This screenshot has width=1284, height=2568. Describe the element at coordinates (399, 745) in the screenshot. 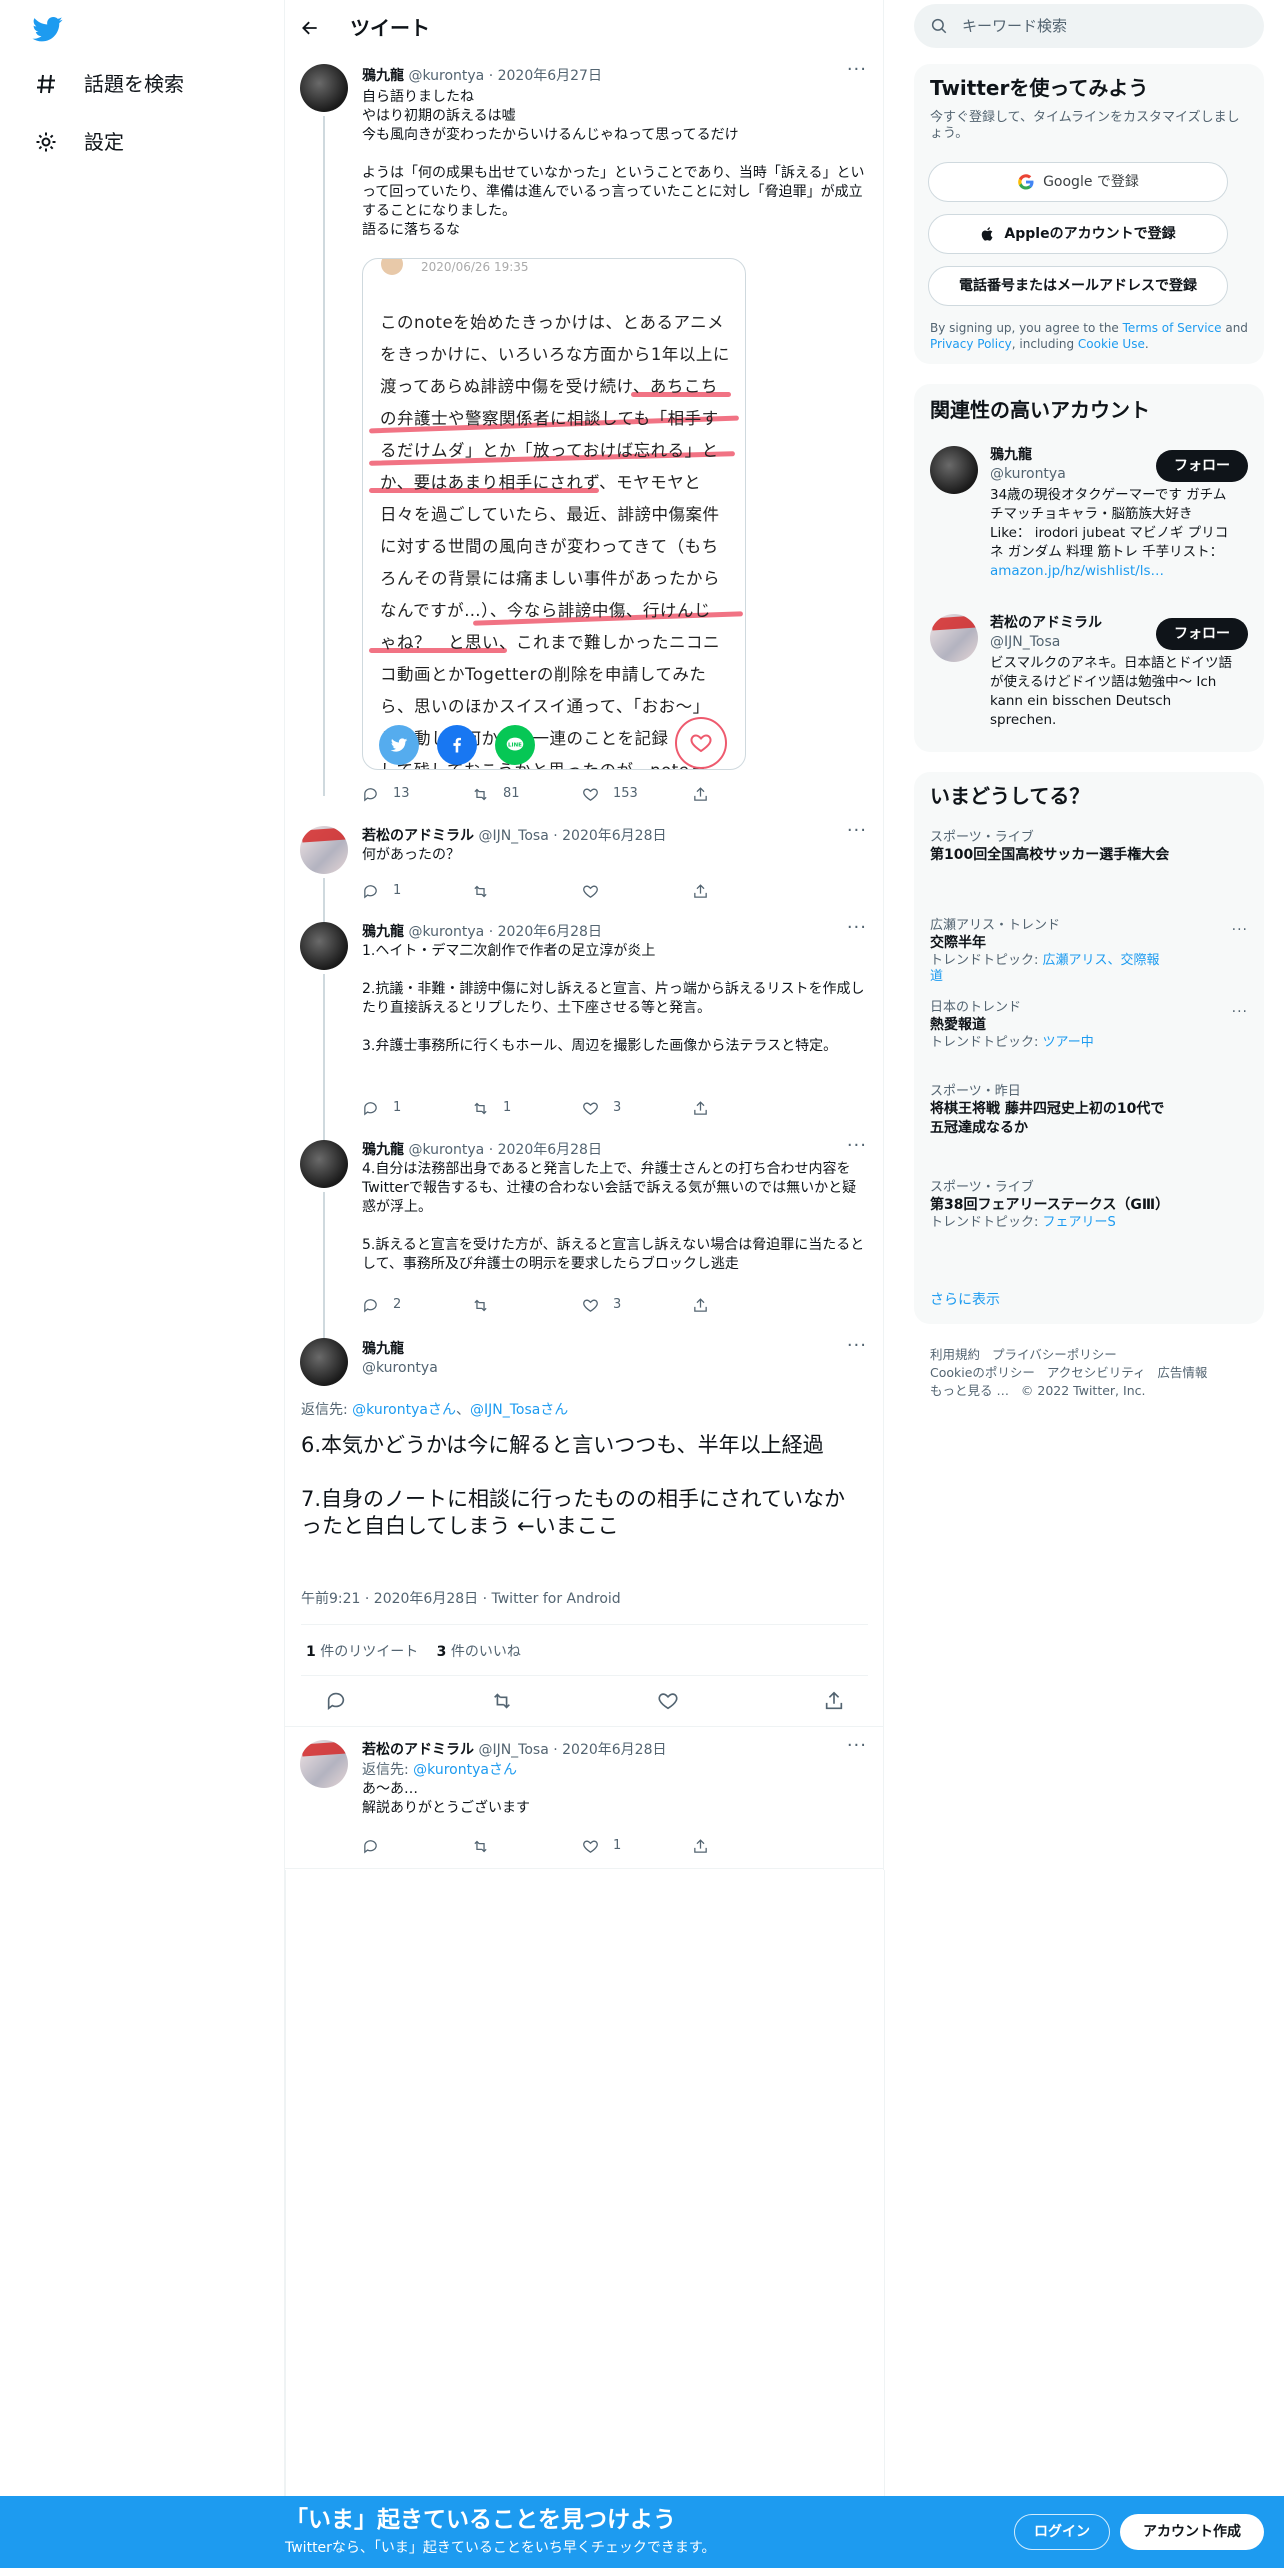

I see `share-twitter-icon` at that location.